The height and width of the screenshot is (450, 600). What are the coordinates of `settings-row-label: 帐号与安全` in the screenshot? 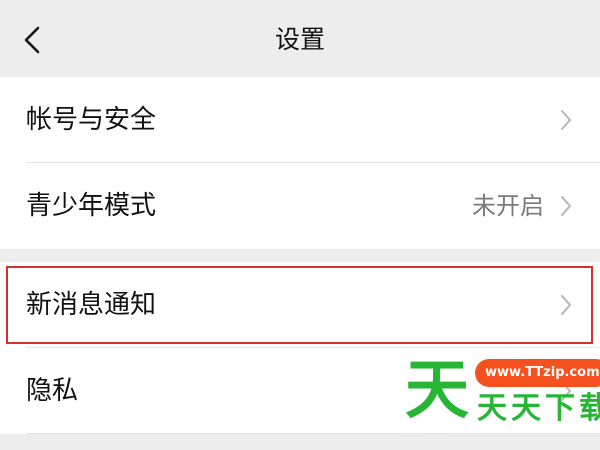 It's located at (91, 120).